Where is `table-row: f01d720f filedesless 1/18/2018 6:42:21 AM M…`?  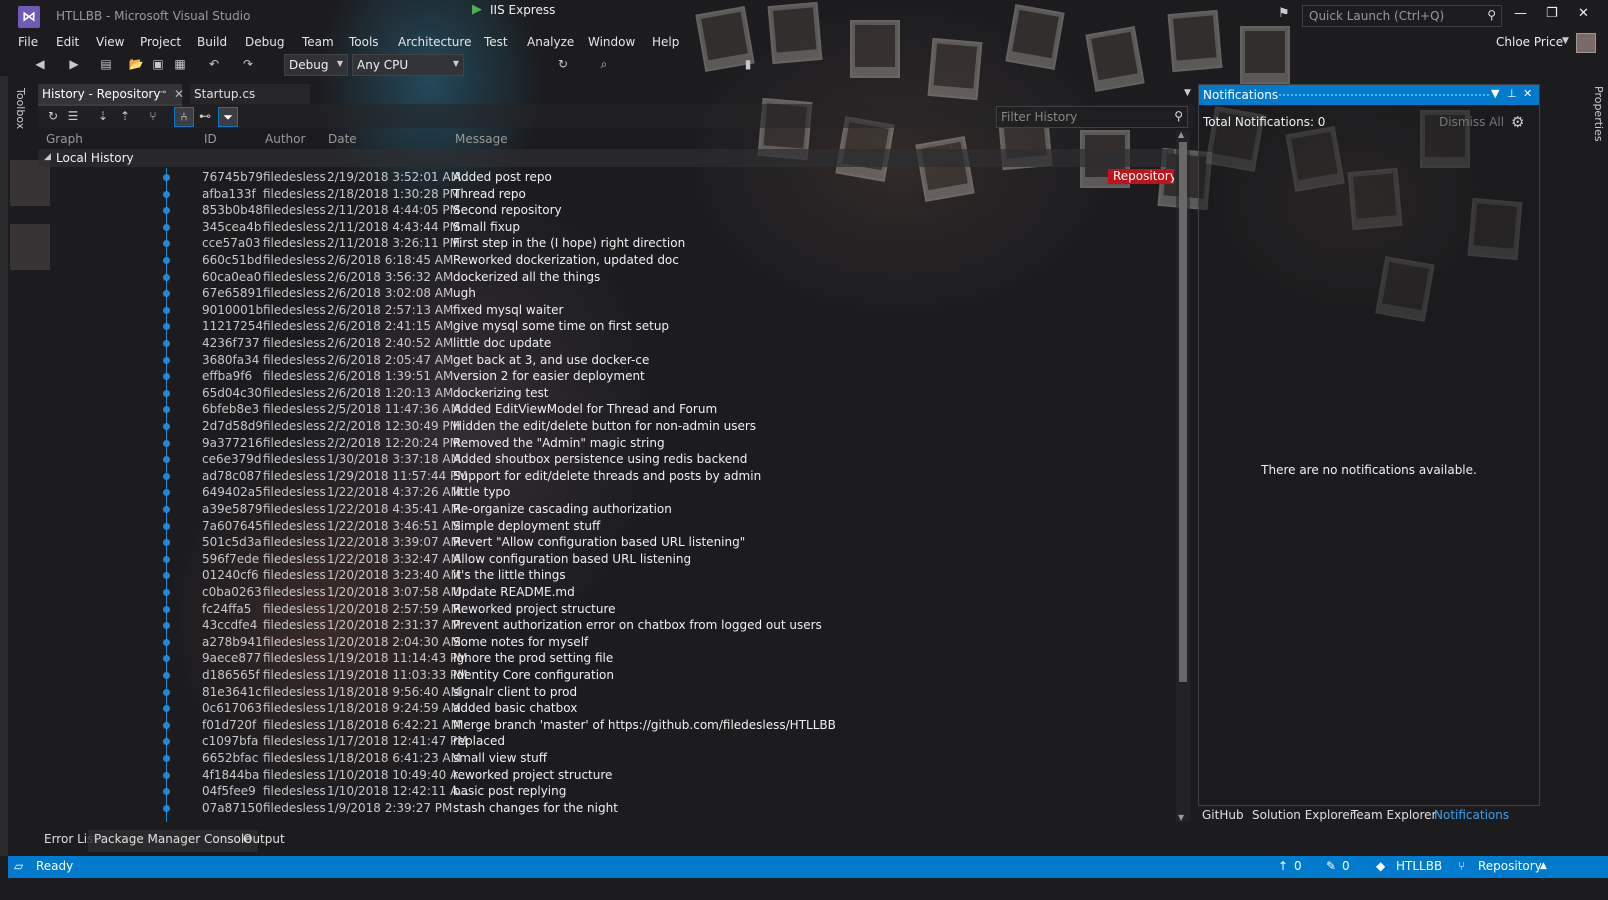 table-row: f01d720f filedesless 1/18/2018 6:42:21 AM M… is located at coordinates (606, 724).